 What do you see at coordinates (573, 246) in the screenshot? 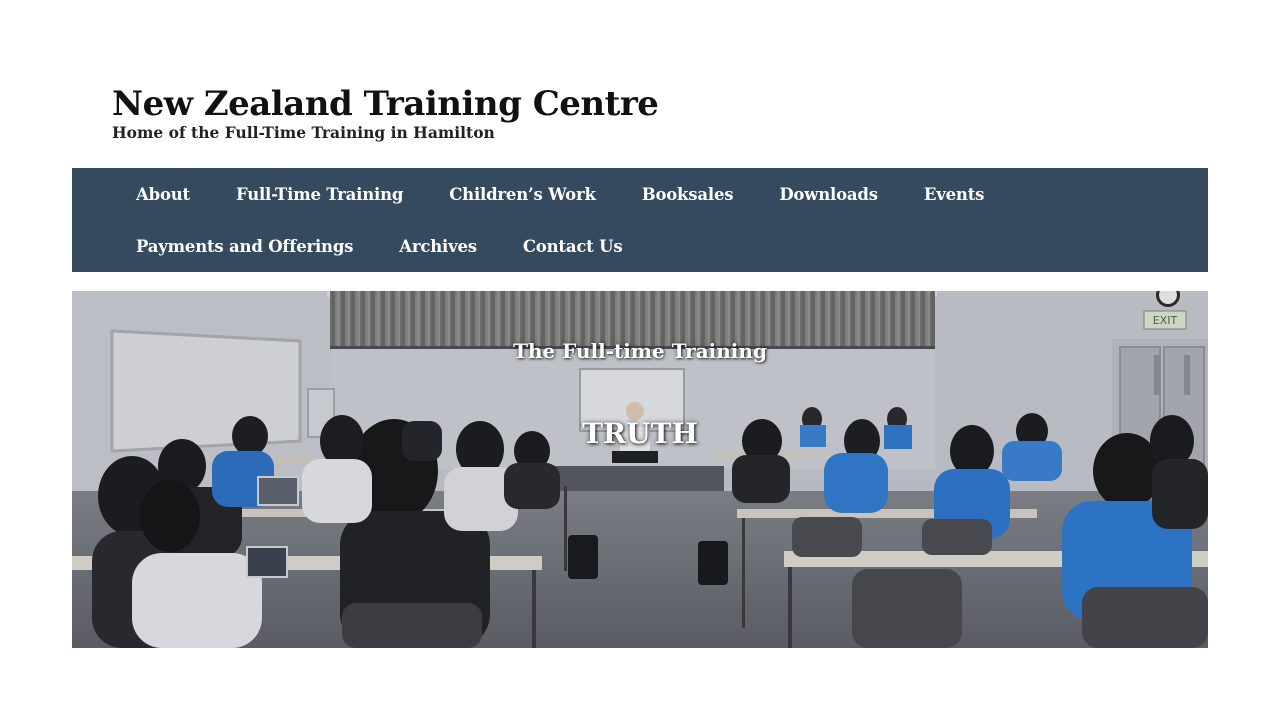
I see `nav-item-contact-us: Contact Us` at bounding box center [573, 246].